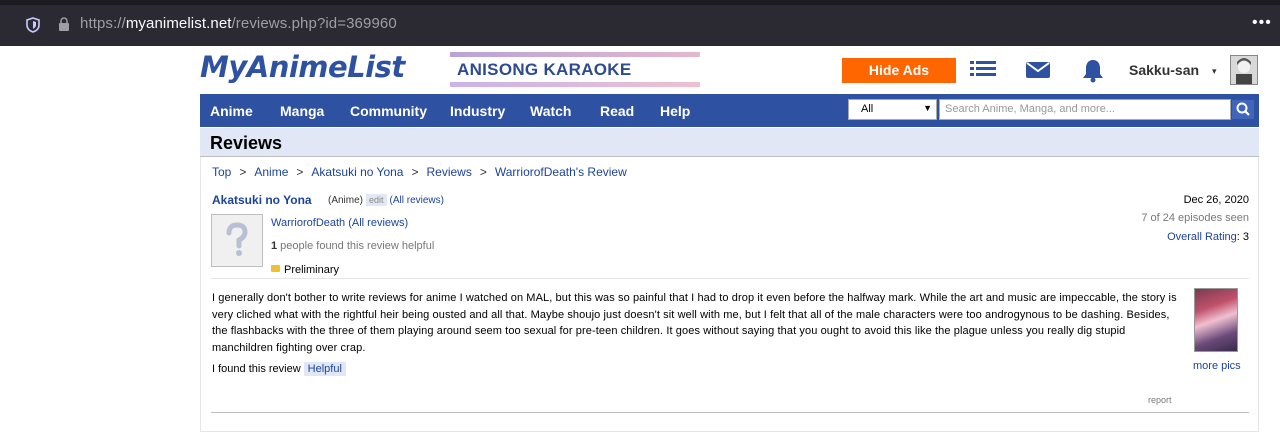 This screenshot has width=1280, height=444. Describe the element at coordinates (1214, 71) in the screenshot. I see `chevron-down-icon: ▾` at that location.